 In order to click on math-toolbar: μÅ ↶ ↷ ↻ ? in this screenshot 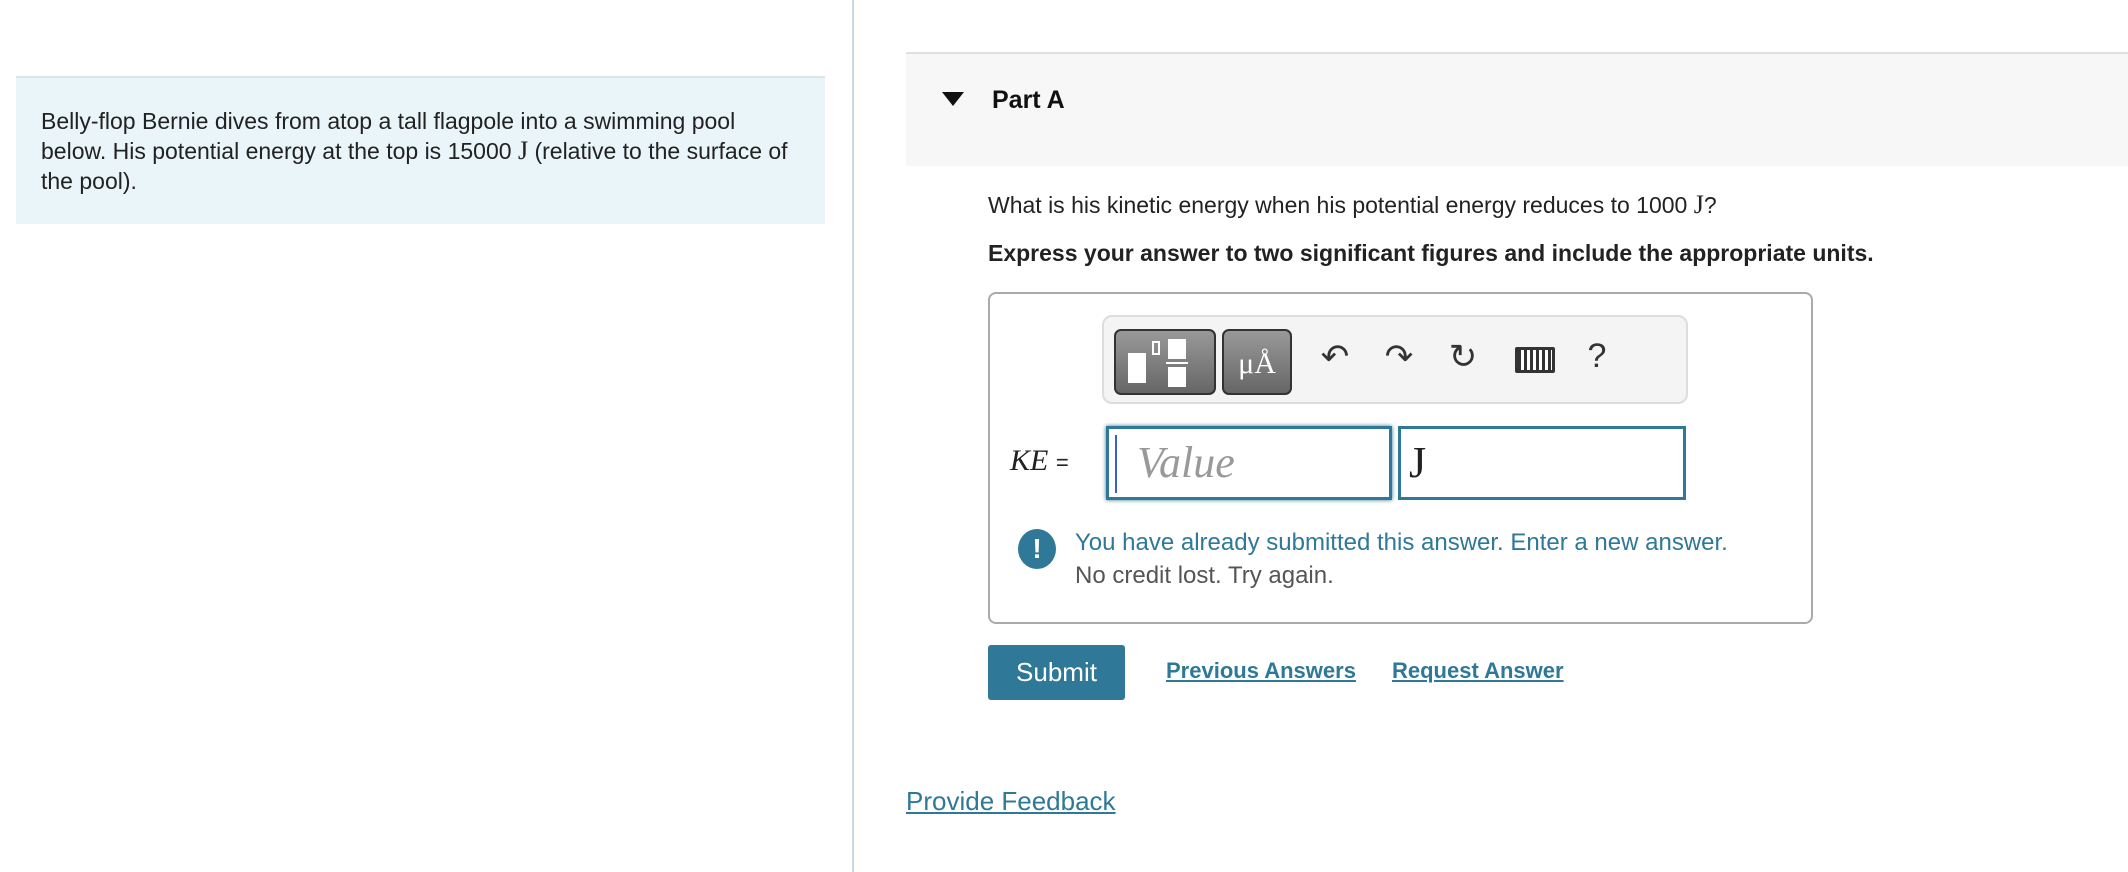, I will do `click(1395, 359)`.